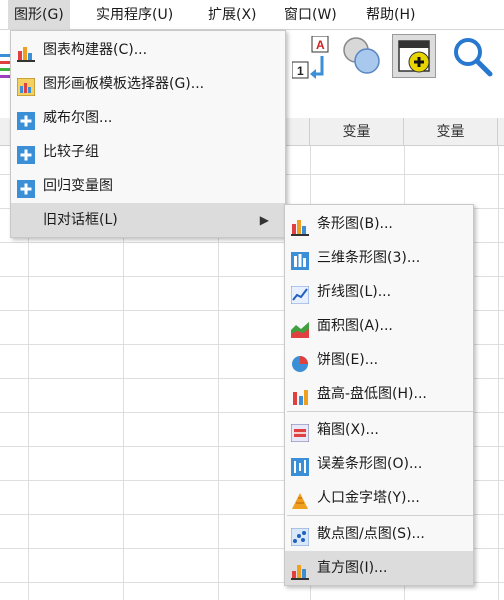  What do you see at coordinates (300, 465) in the screenshot?
I see `error-bar-icon` at bounding box center [300, 465].